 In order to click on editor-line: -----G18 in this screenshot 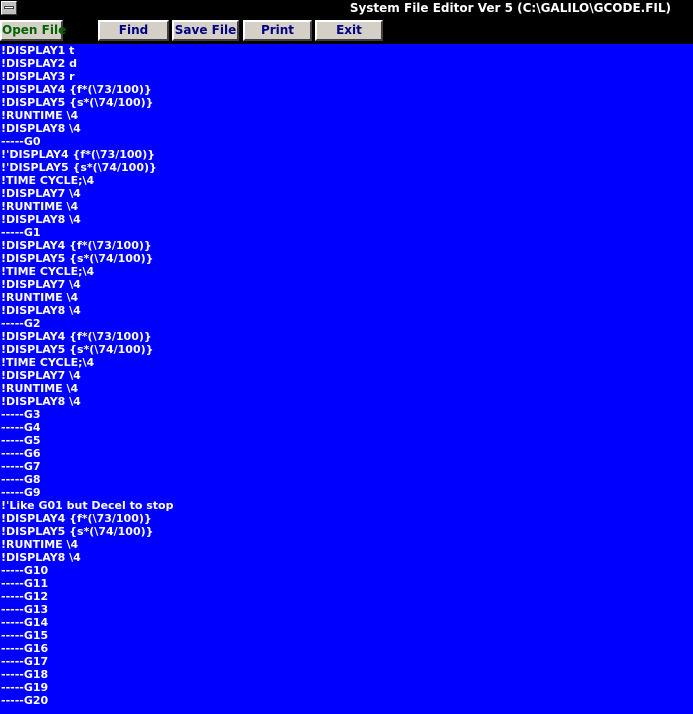, I will do `click(347, 674)`.